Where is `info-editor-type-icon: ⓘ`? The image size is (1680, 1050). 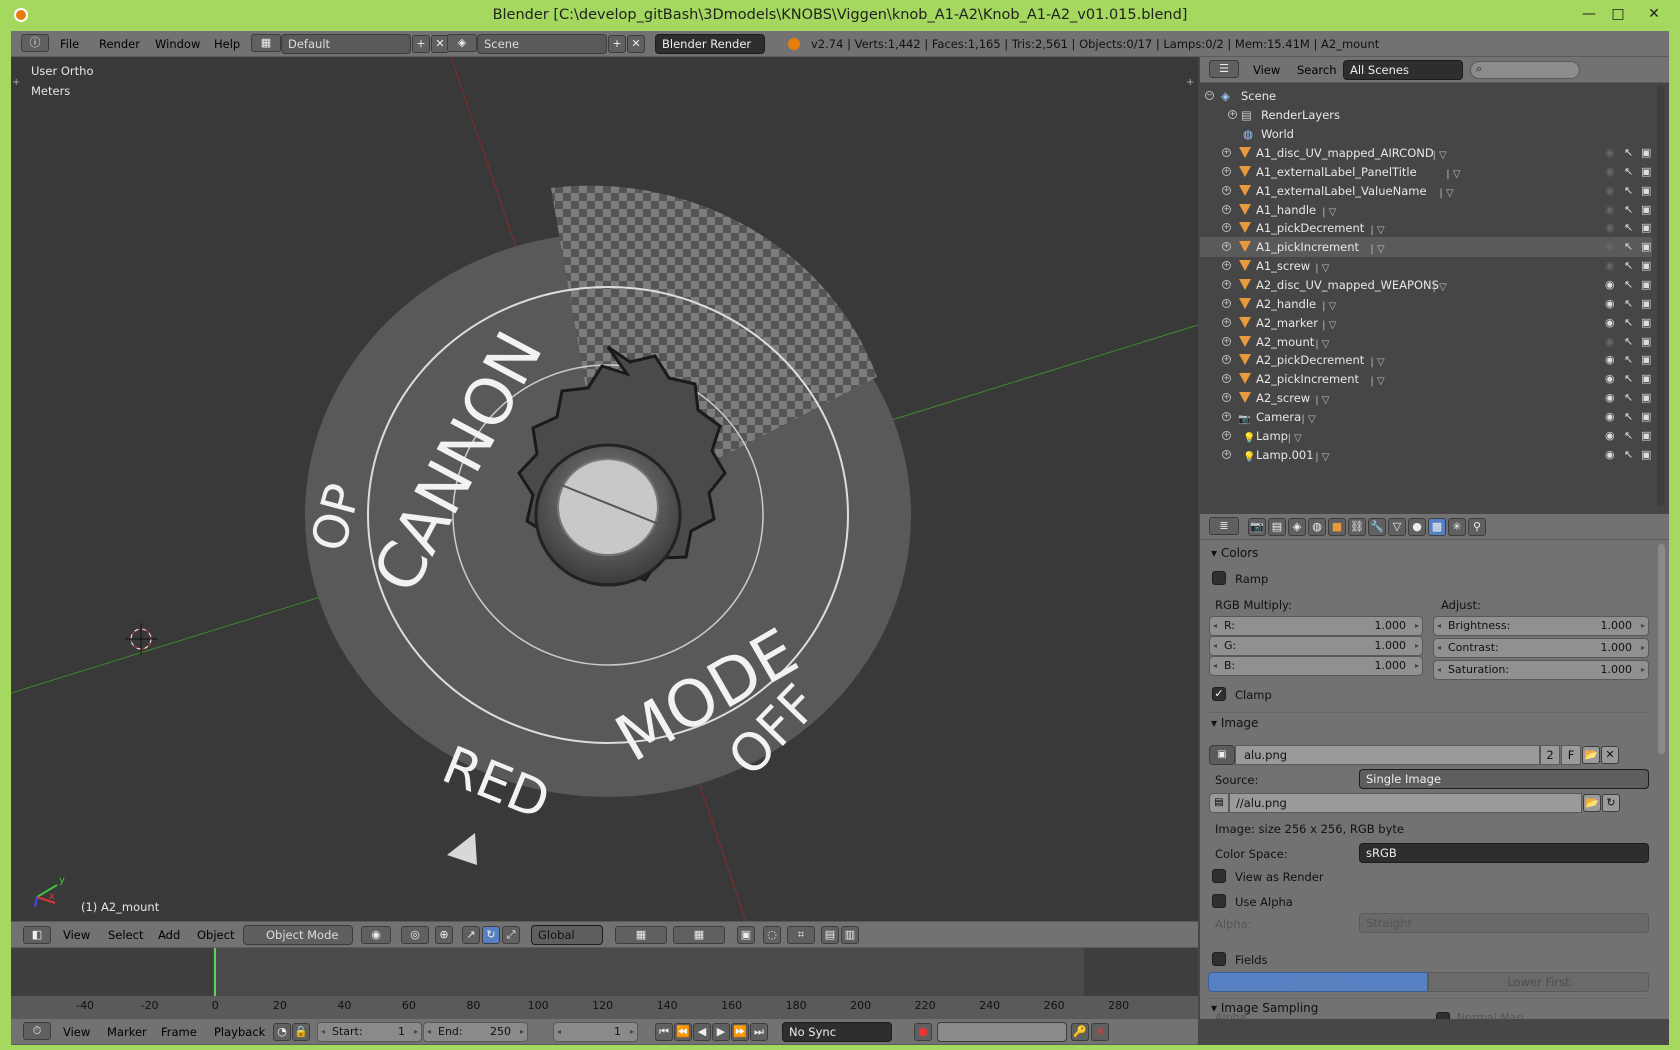 info-editor-type-icon: ⓘ is located at coordinates (35, 43).